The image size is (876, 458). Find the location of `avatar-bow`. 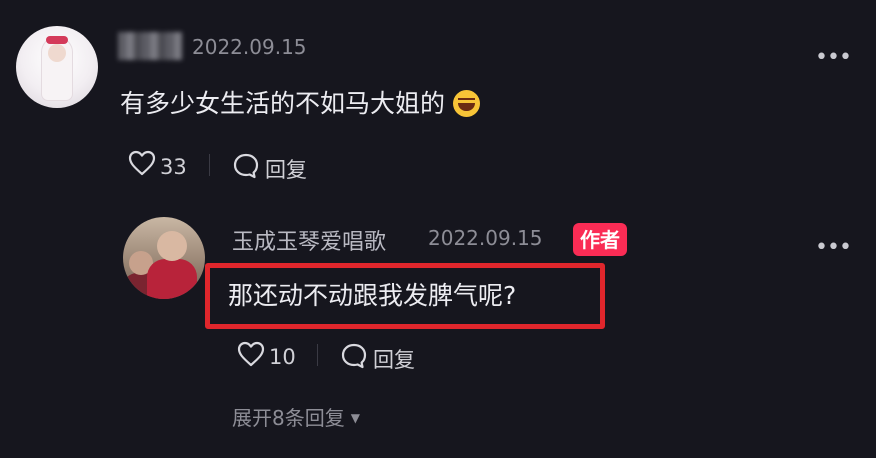

avatar-bow is located at coordinates (57, 40).